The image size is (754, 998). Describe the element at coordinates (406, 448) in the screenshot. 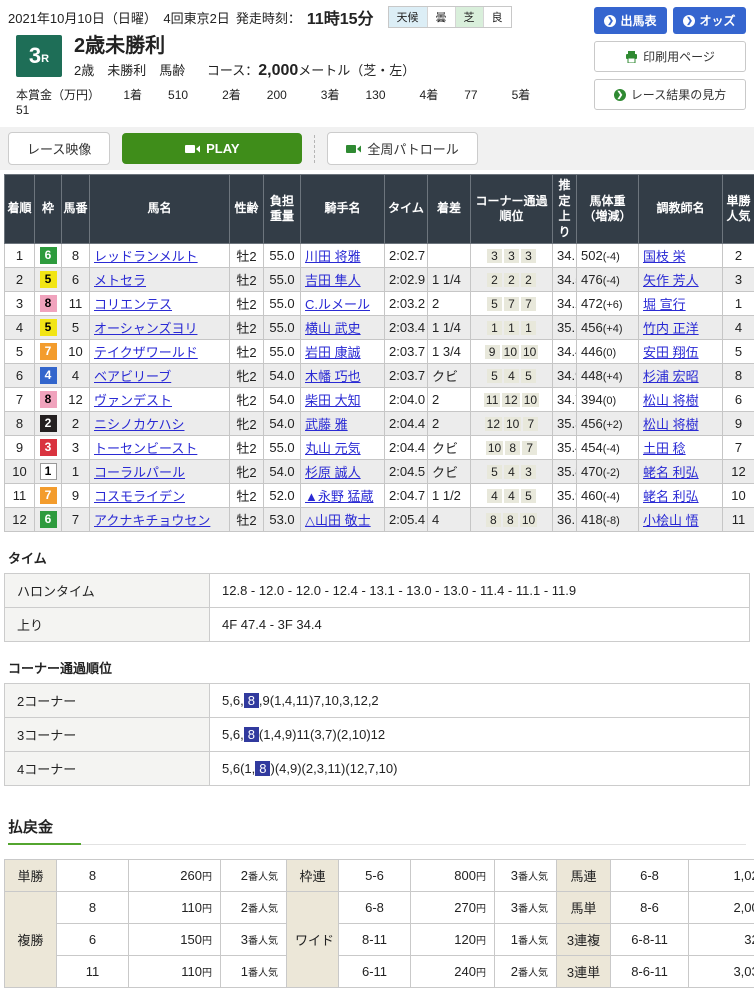

I see `finish-time: 2:04.4` at that location.